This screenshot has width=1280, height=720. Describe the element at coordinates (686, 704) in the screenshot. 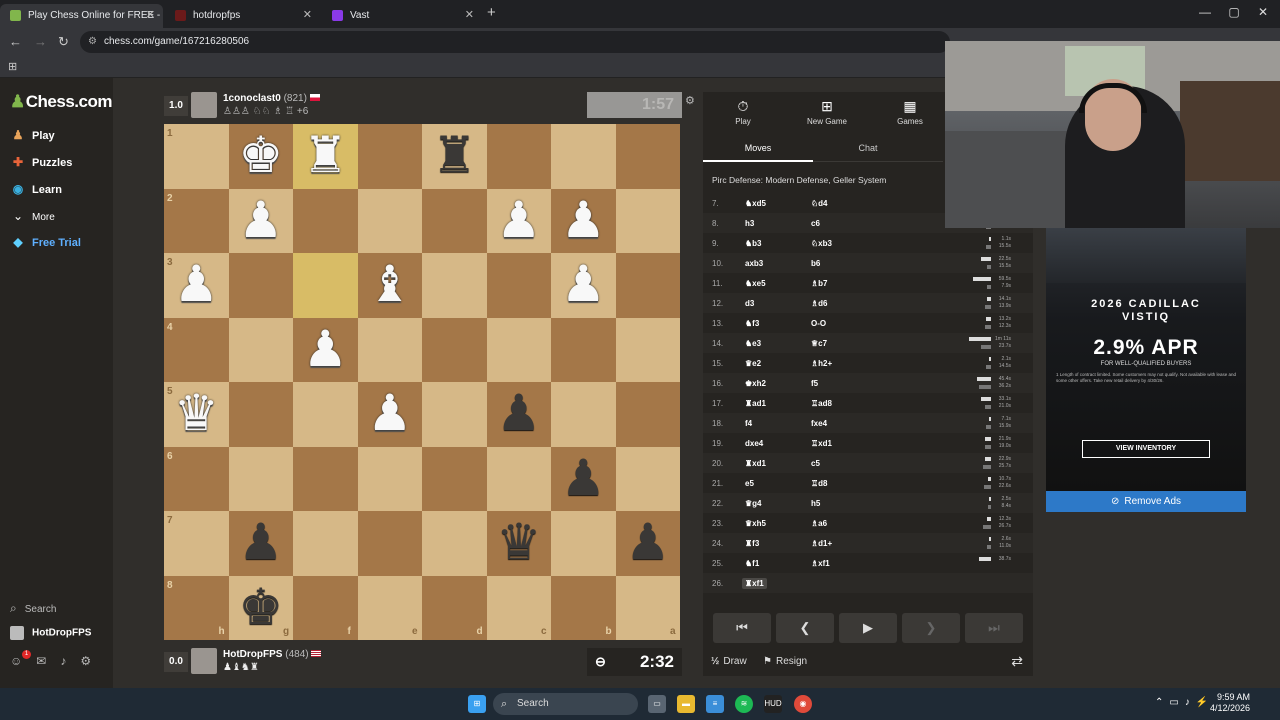

I see `file-explorer-icon: ▬` at that location.